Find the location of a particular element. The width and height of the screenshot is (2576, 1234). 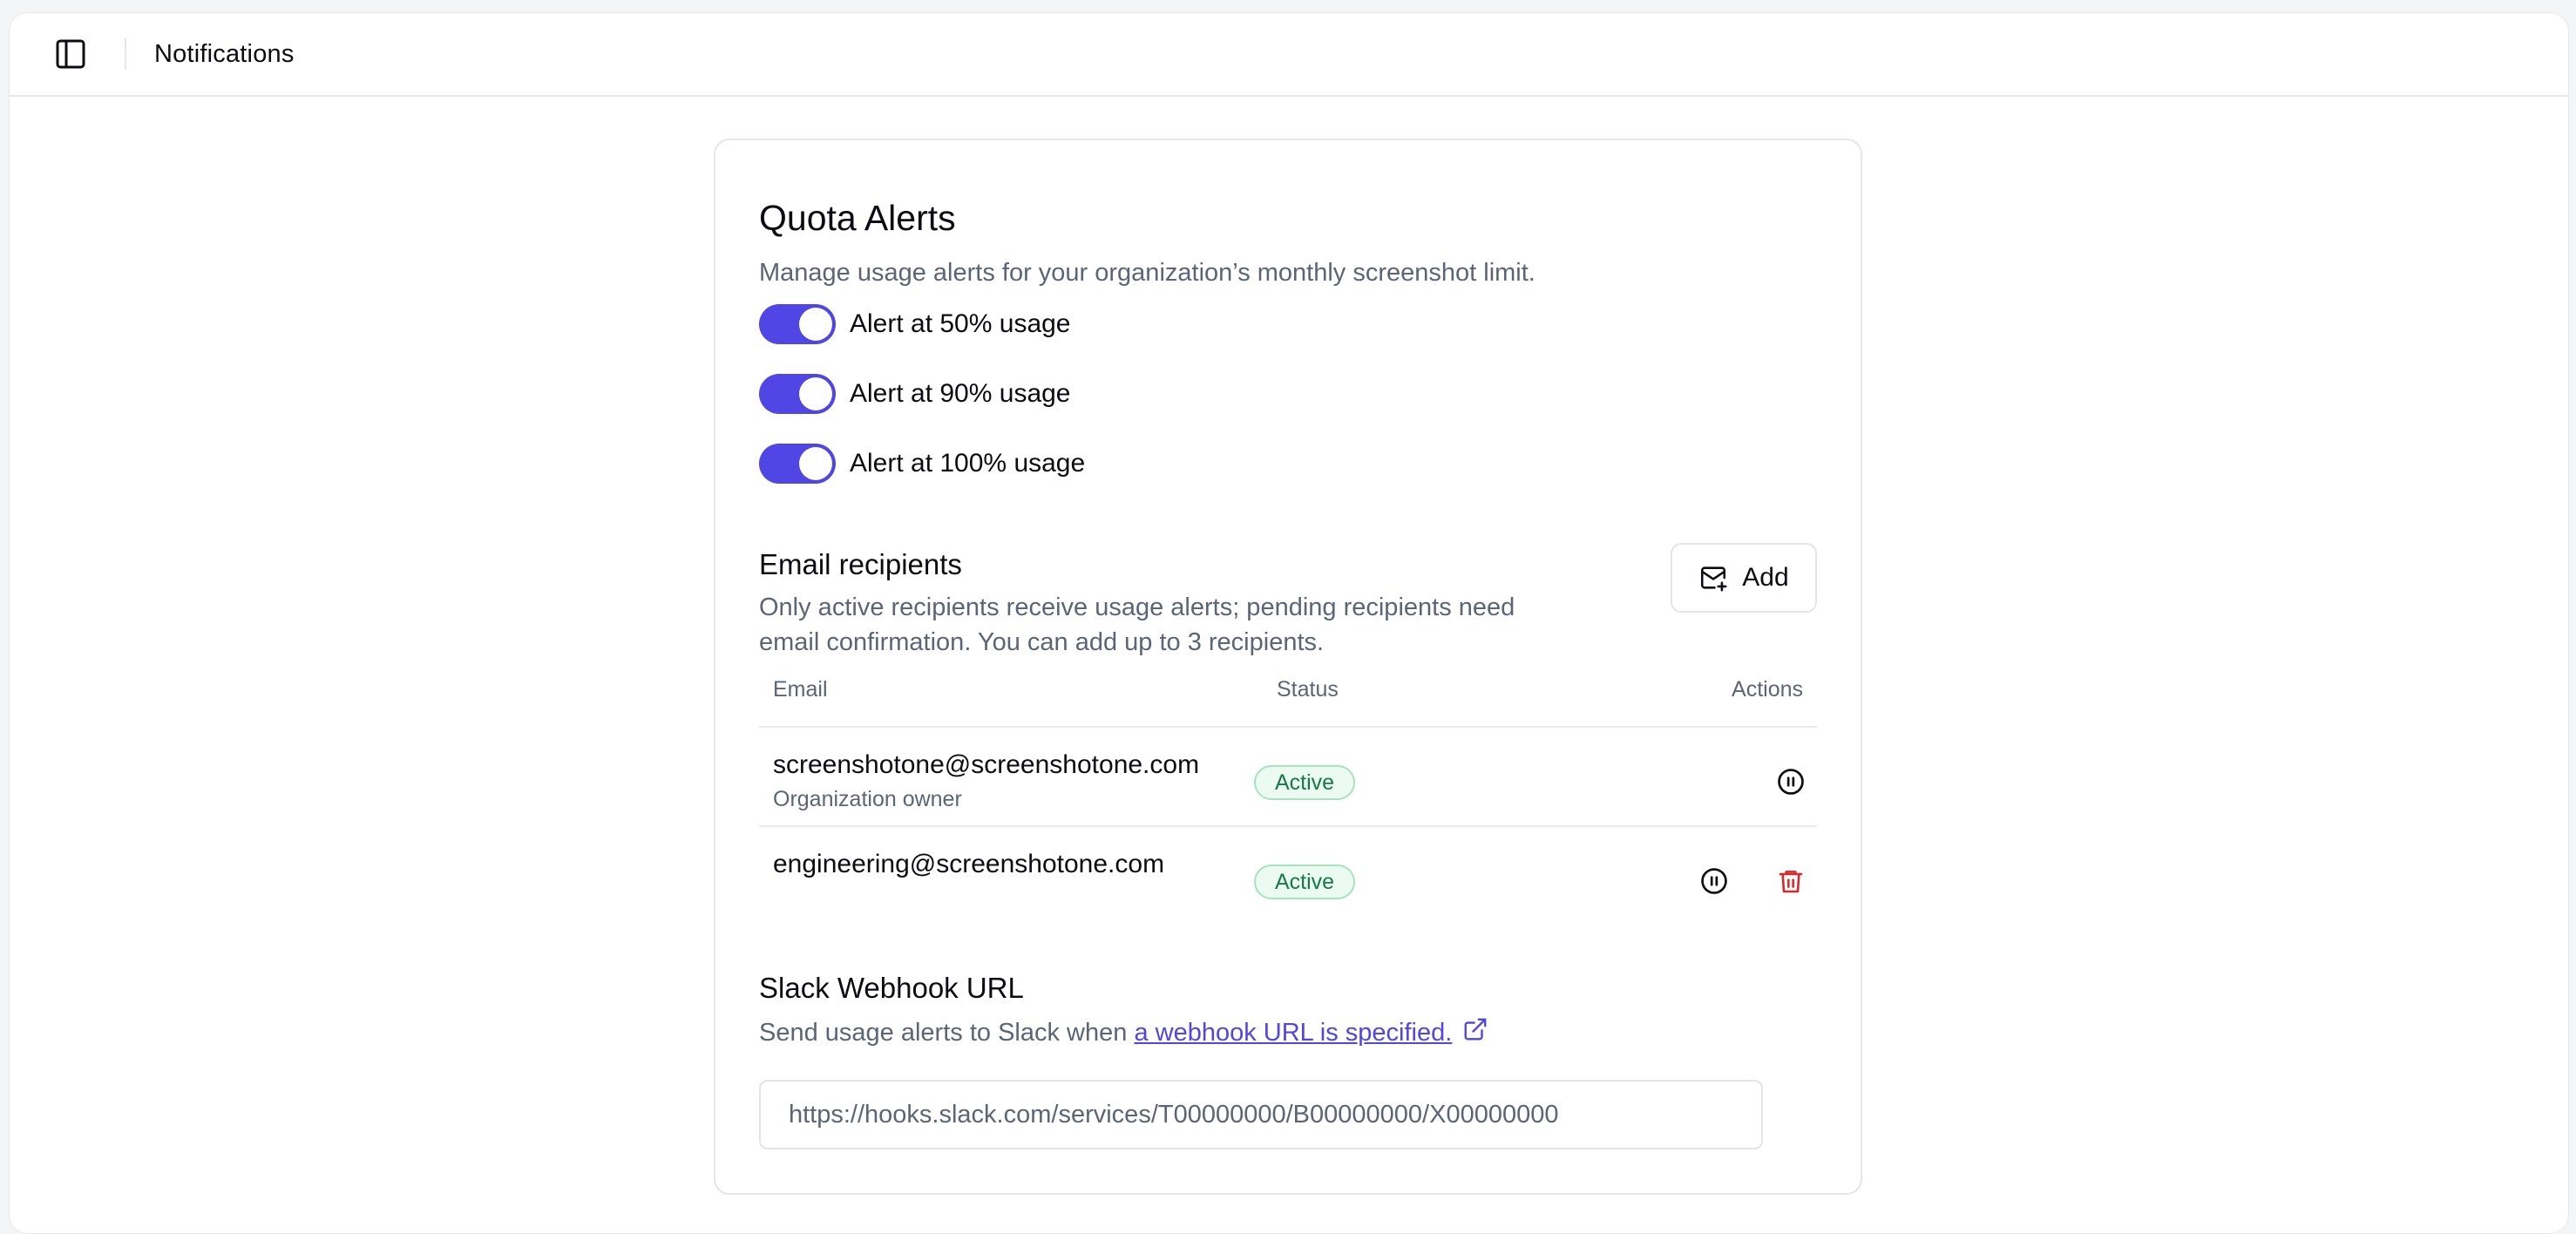

add-recipient-button: Add is located at coordinates (1744, 578).